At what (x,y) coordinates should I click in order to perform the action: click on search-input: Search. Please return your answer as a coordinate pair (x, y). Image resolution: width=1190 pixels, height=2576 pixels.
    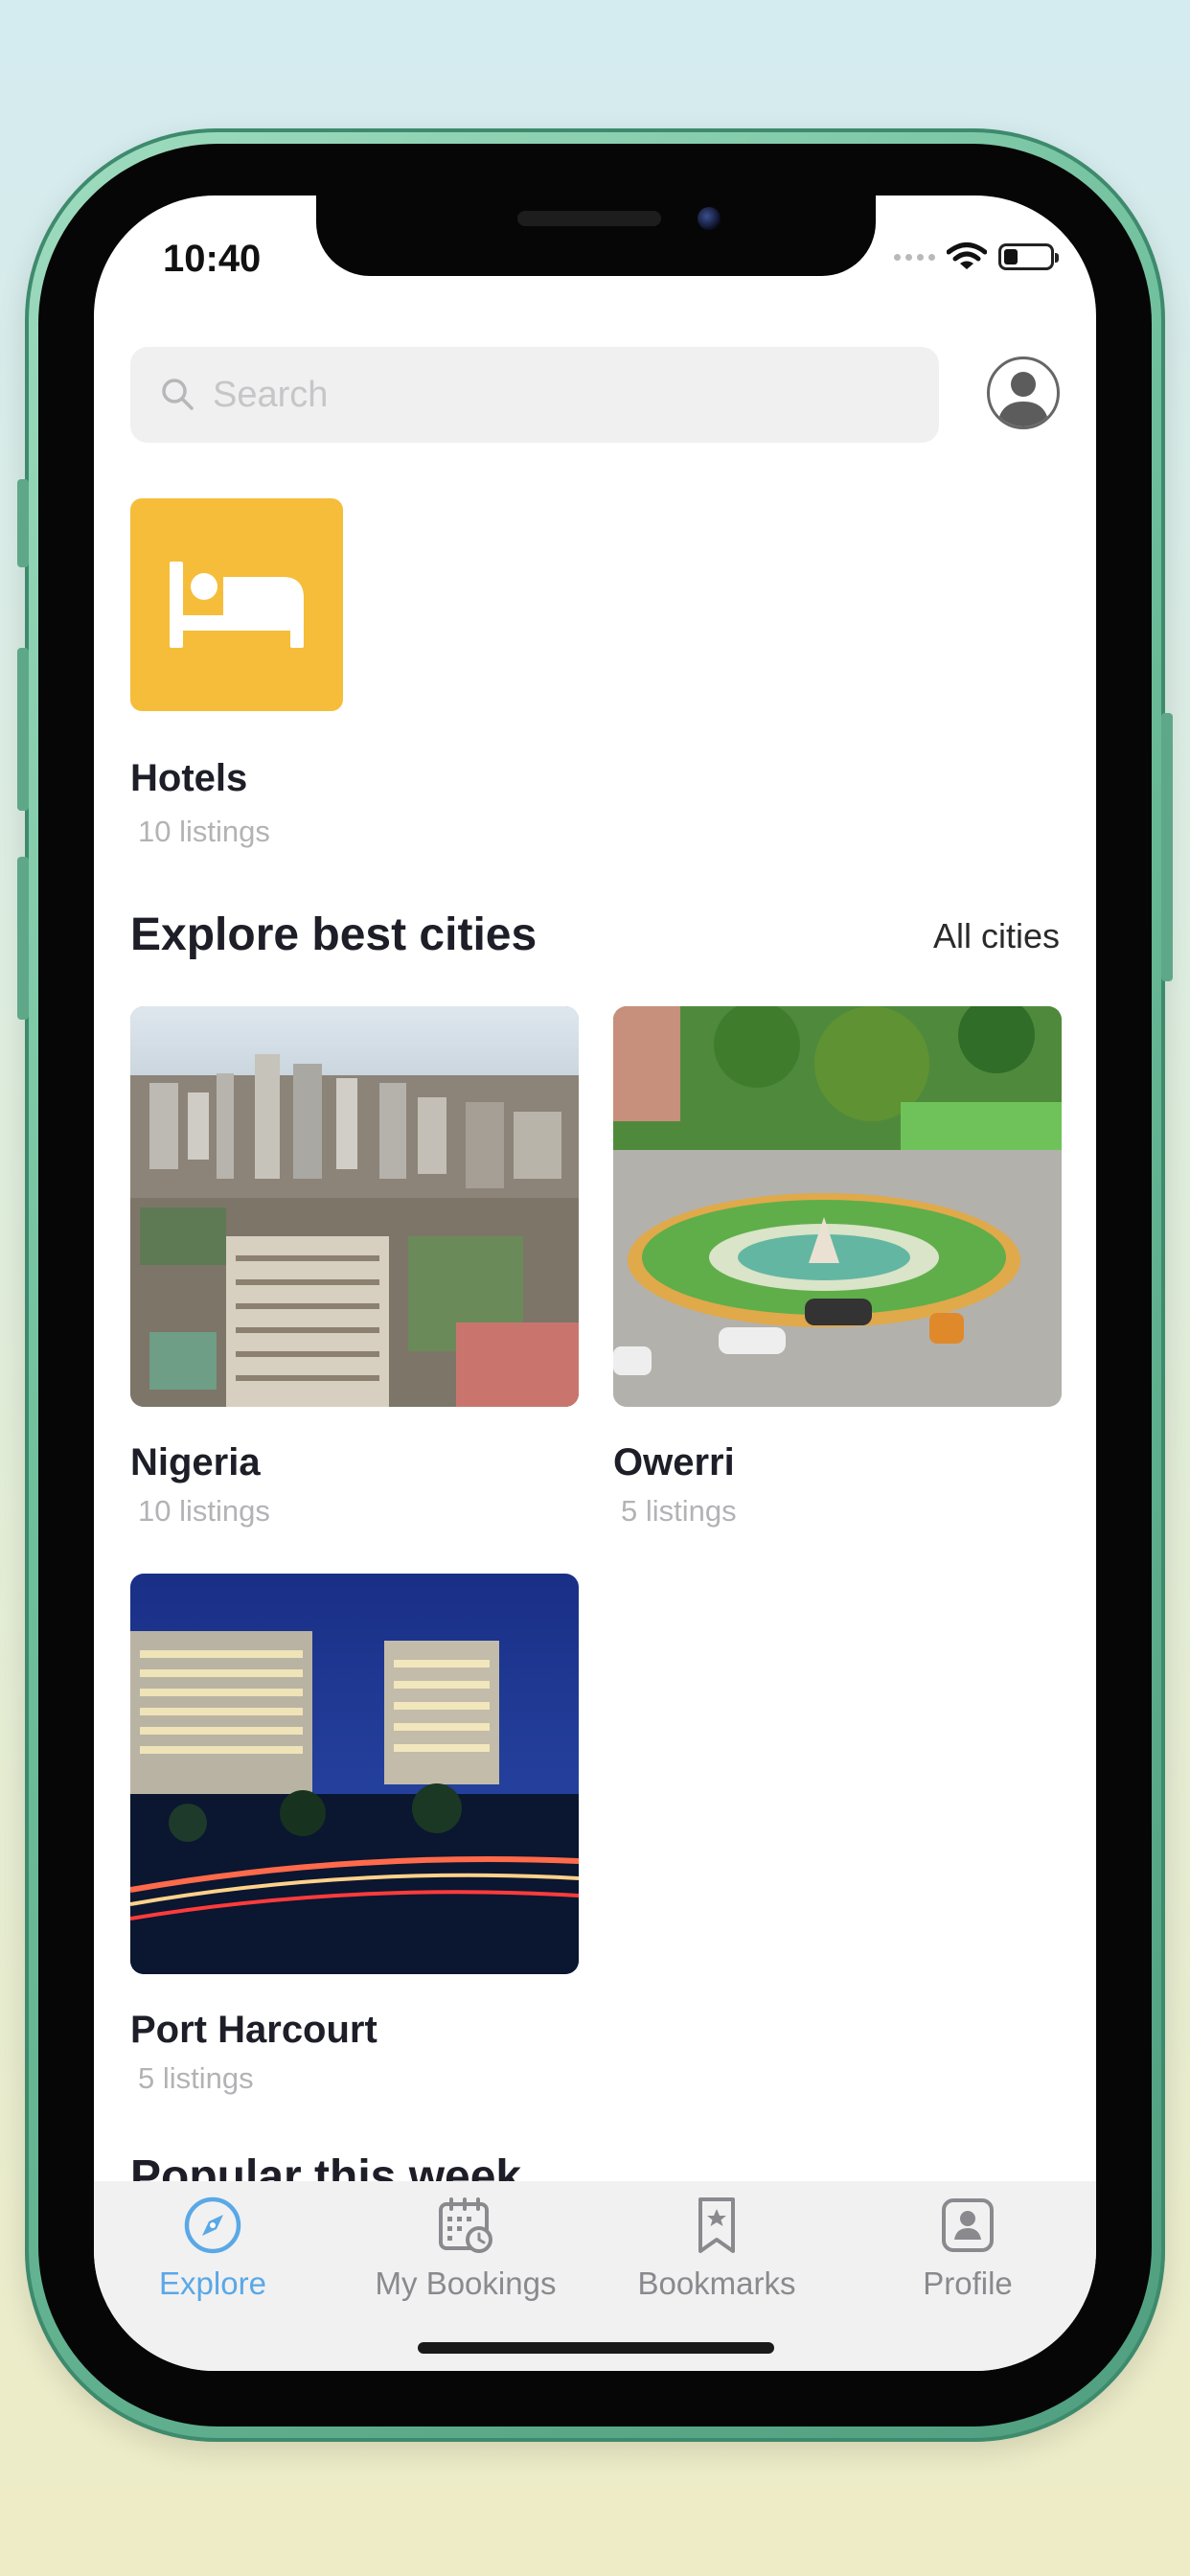
    Looking at the image, I should click on (271, 395).